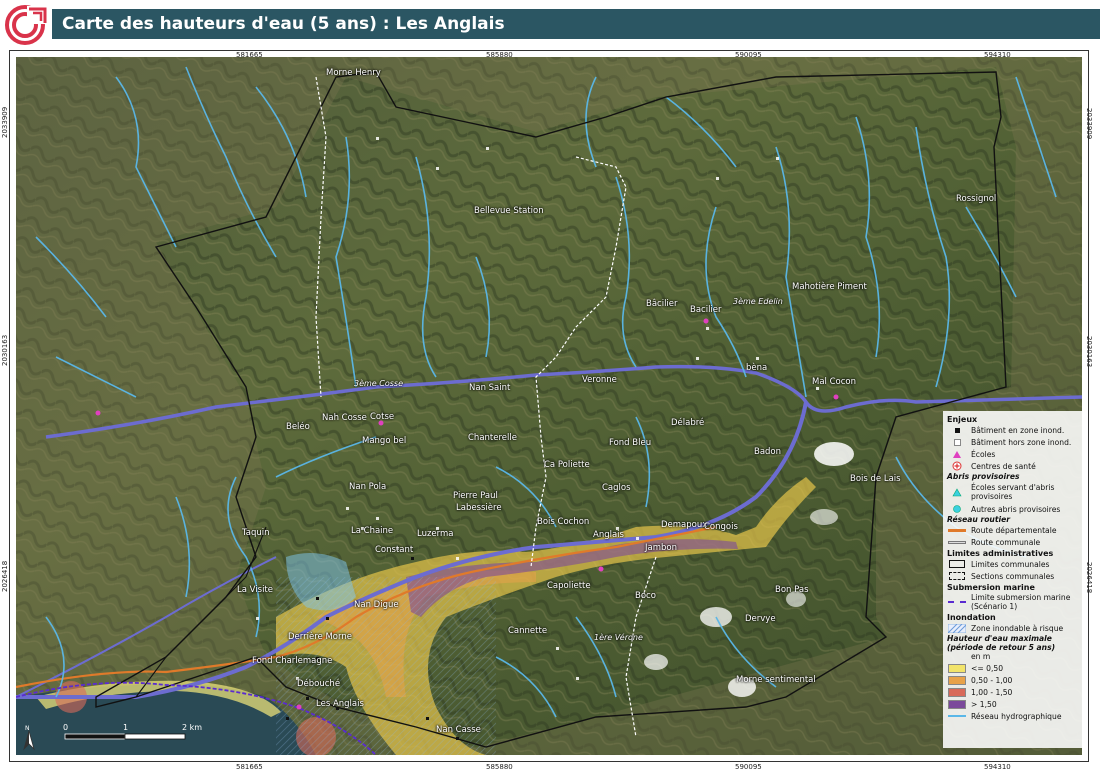 This screenshot has width=1100, height=772. What do you see at coordinates (1089, 352) in the screenshot?
I see `coord-y-right-2: 2030163` at bounding box center [1089, 352].